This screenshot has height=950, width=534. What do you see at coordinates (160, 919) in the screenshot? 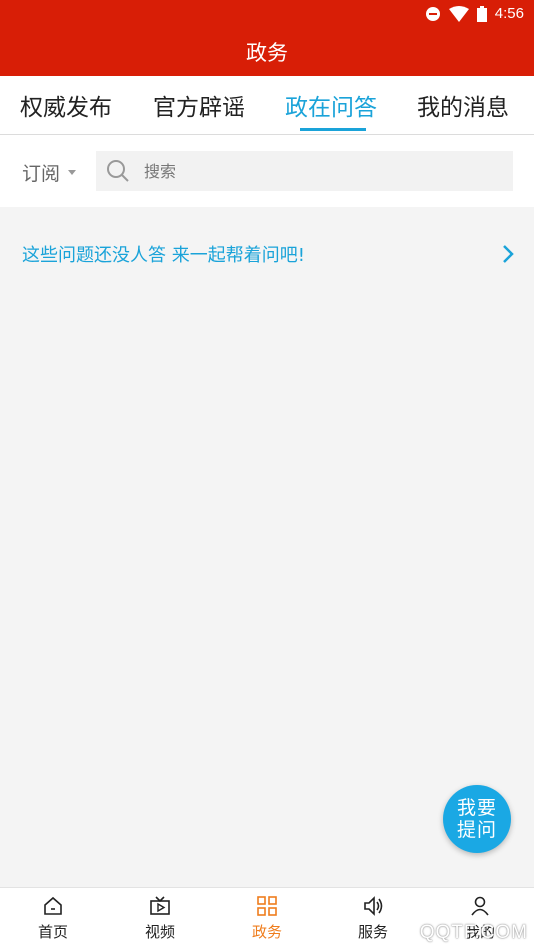
I see `nav-video: 视频` at bounding box center [160, 919].